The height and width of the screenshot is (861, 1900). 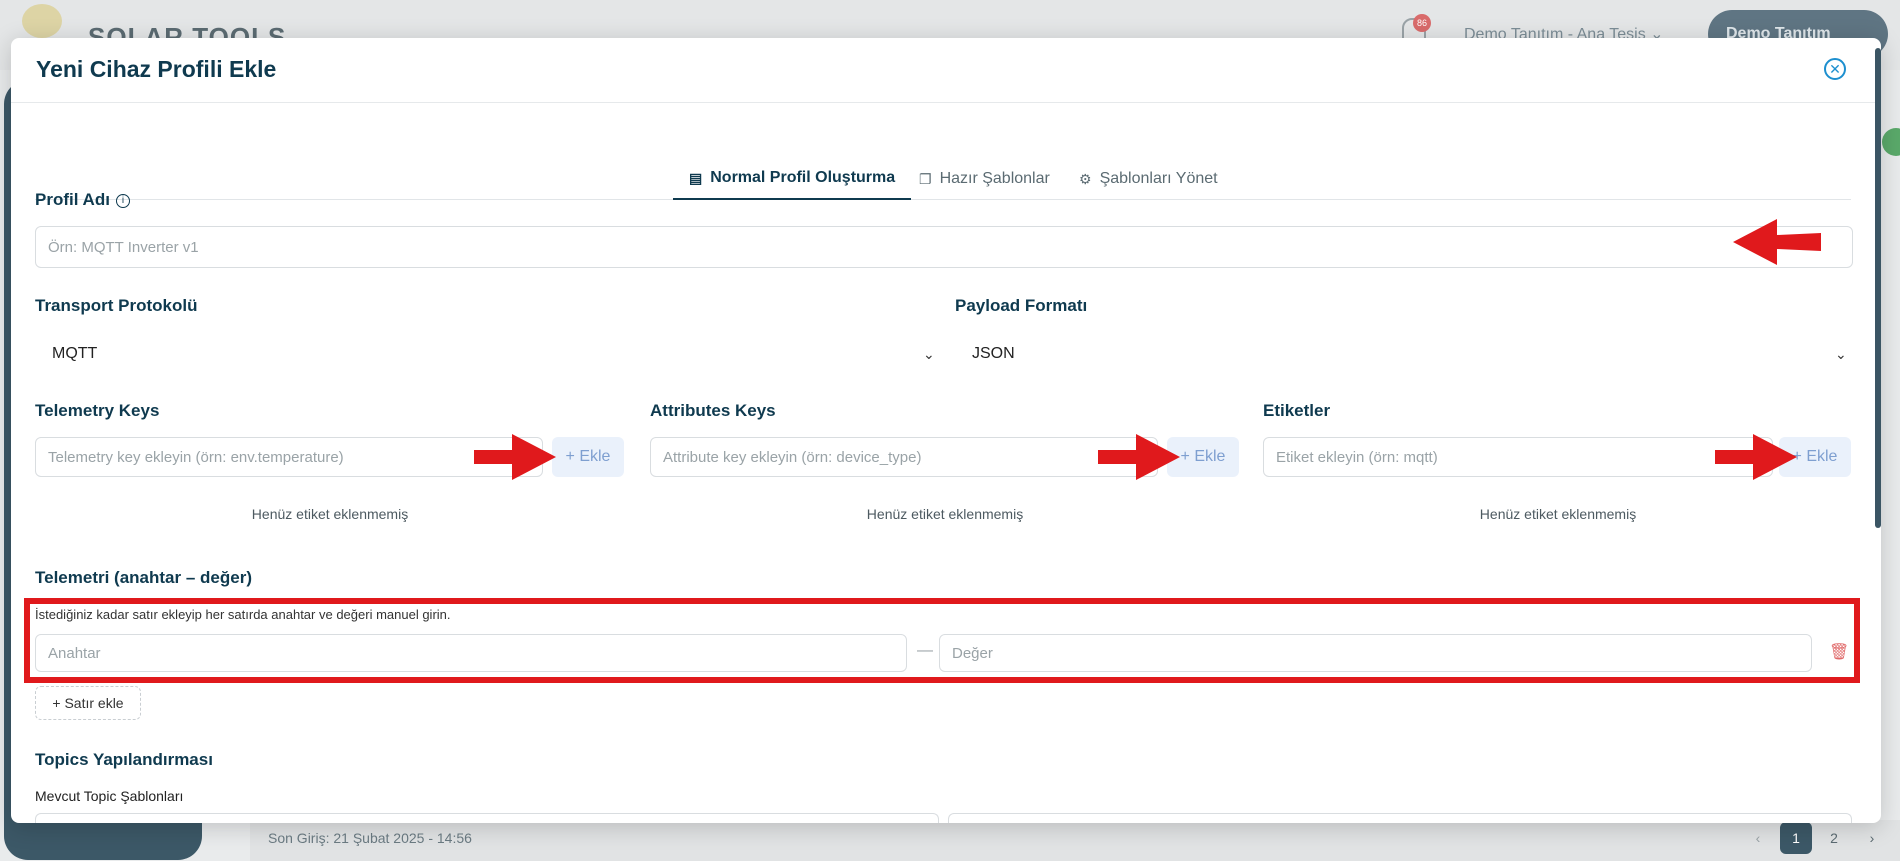 I want to click on topic-templates-label: Mevcut Topic Şablonları, so click(x=109, y=796).